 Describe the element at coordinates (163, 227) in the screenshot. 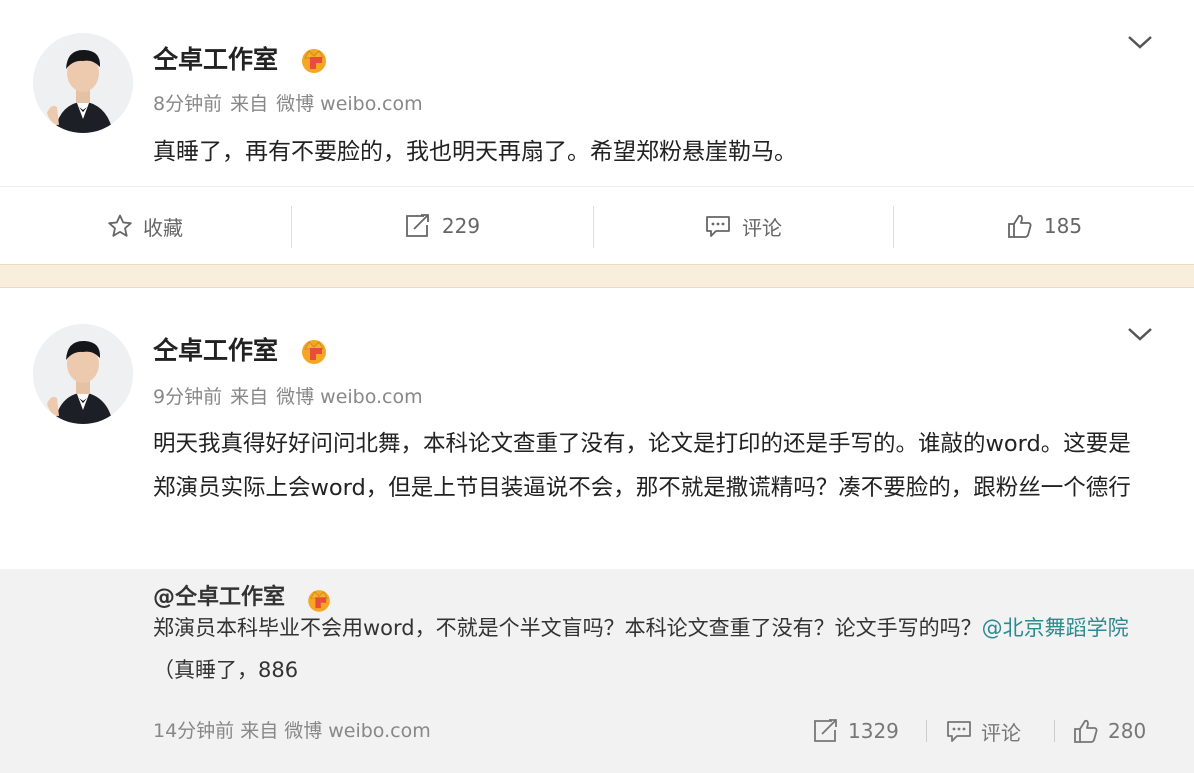

I see `favorite-label: 收藏` at that location.